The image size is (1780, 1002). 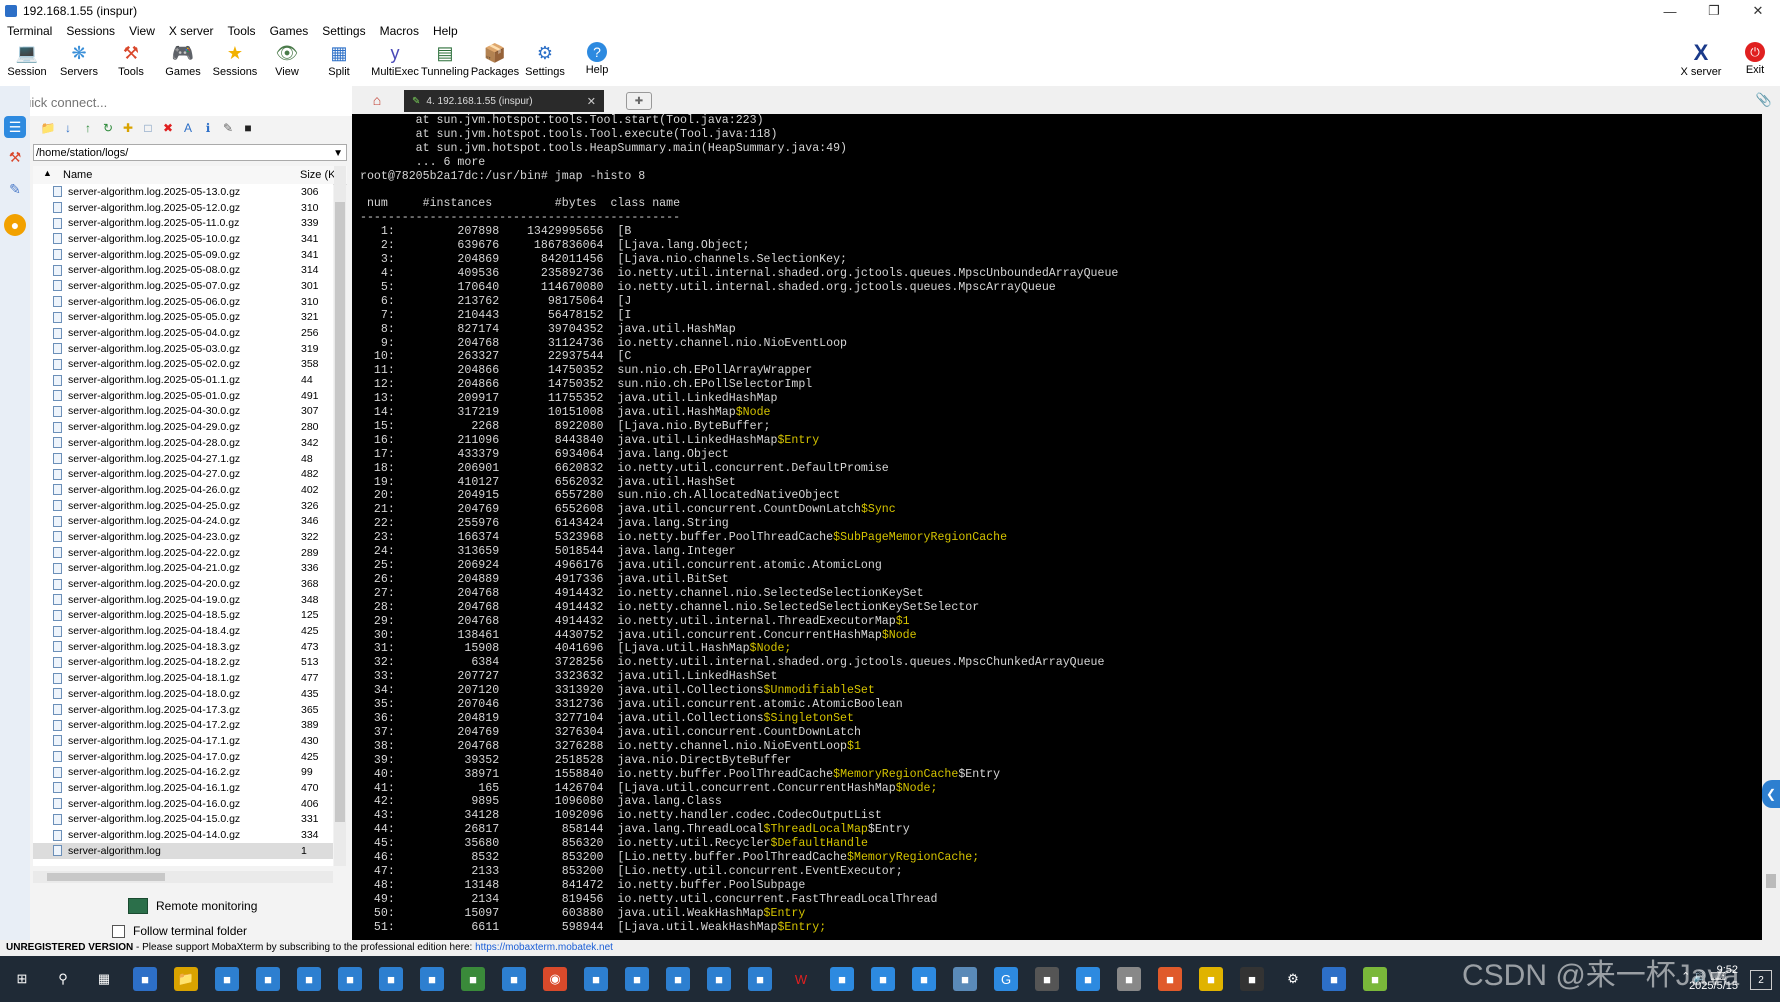 I want to click on file-list-row: server-algorithm.log.2025-04-18.2.gz 513, so click(x=183, y=663).